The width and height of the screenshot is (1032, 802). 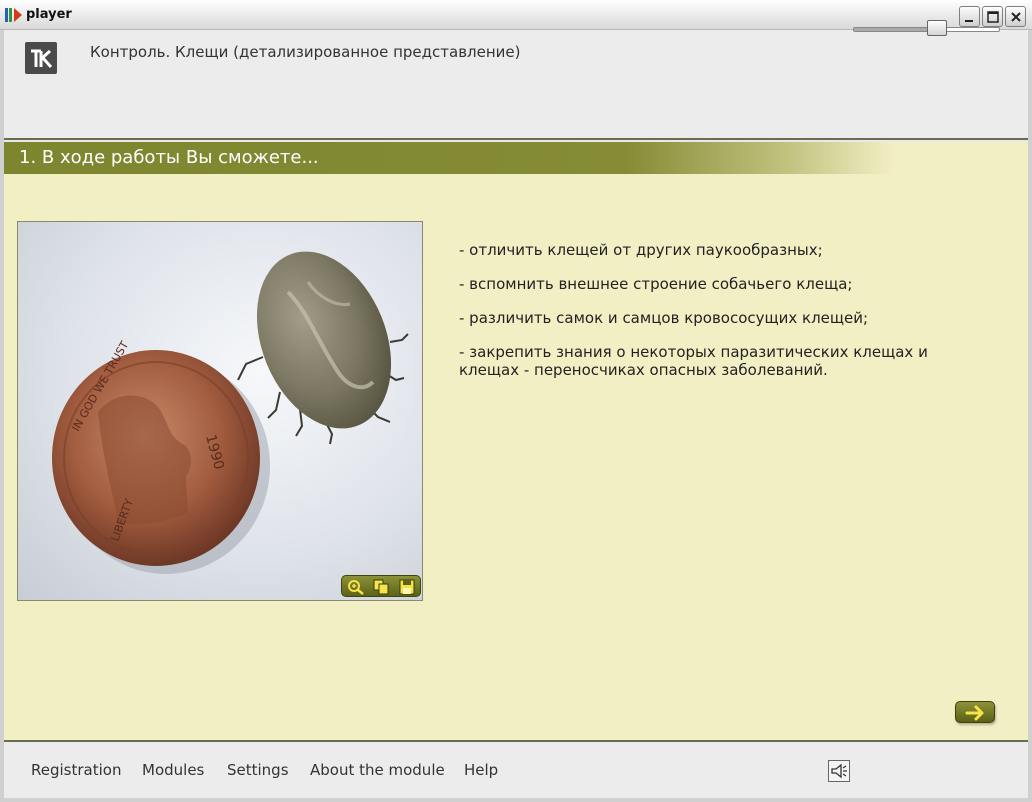 I want to click on save-icon, so click(x=407, y=587).